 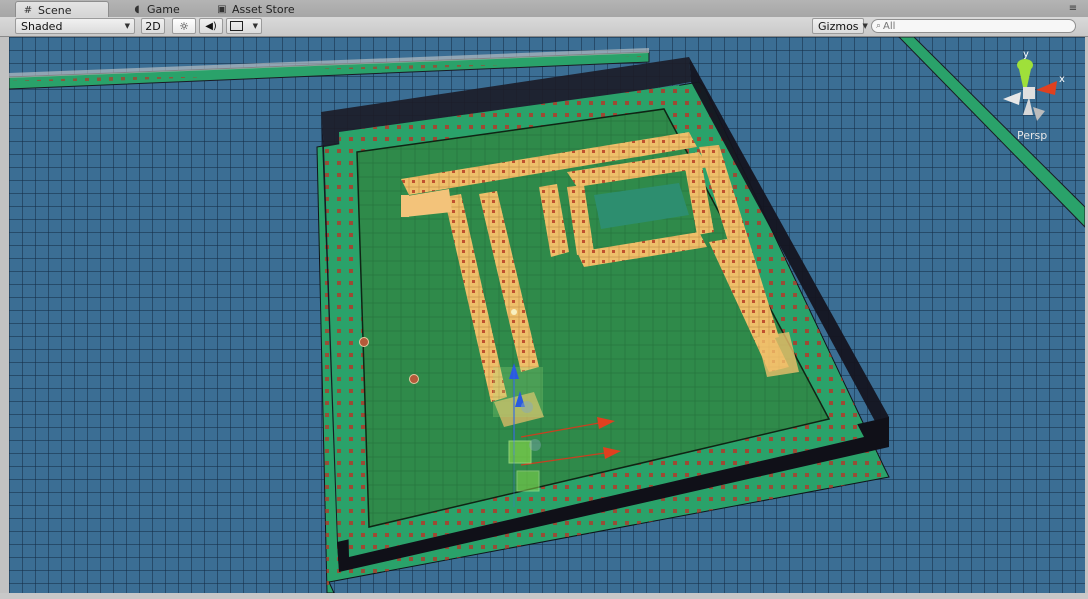 What do you see at coordinates (968, 26) in the screenshot?
I see `search-input` at bounding box center [968, 26].